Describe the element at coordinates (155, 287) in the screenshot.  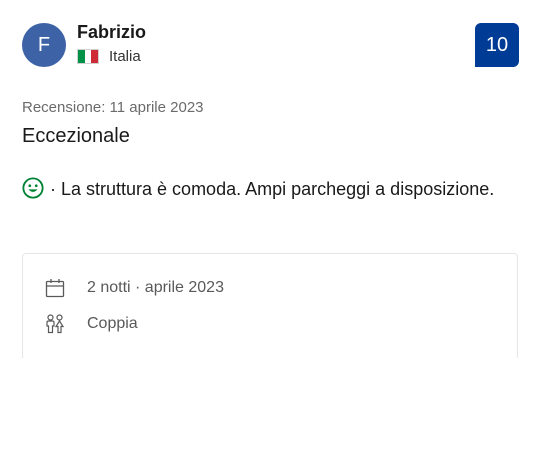
I see `stay-duration-text: 2 notti · aprile 2023` at that location.